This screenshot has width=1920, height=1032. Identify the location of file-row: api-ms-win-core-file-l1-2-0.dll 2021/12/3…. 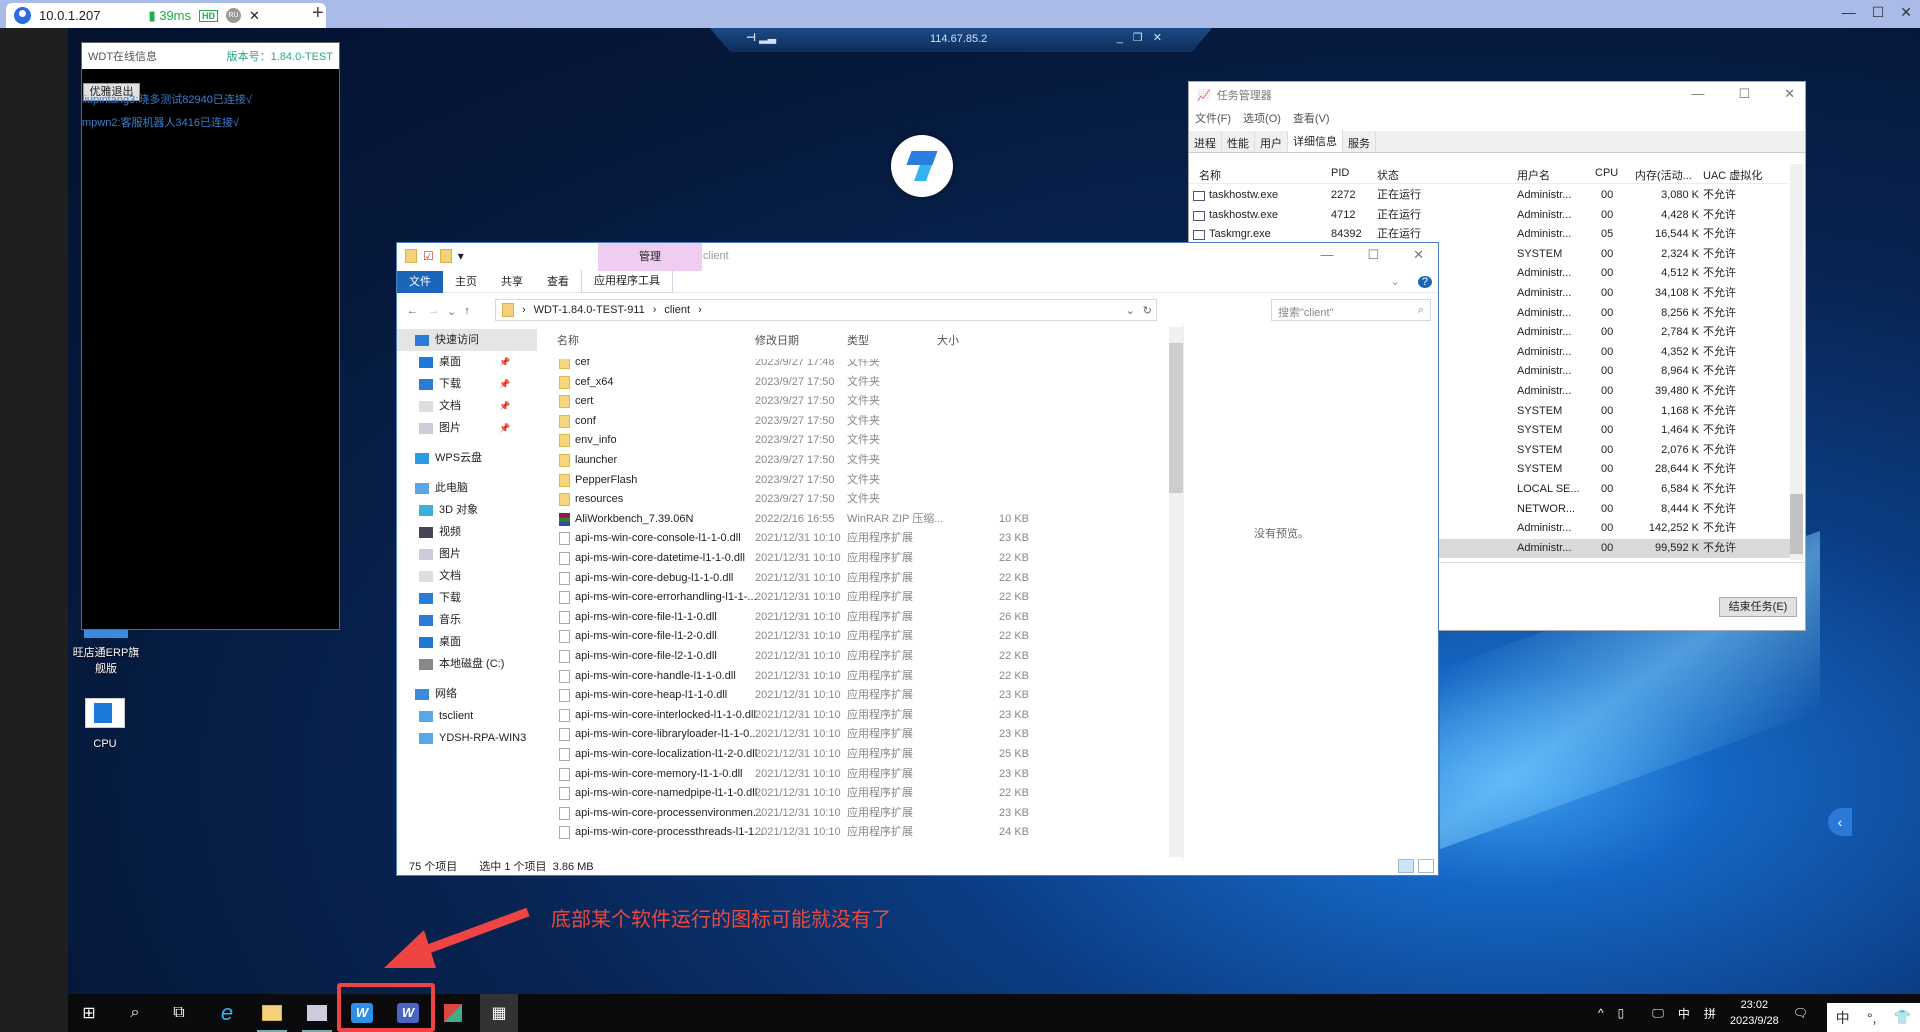
(855, 637).